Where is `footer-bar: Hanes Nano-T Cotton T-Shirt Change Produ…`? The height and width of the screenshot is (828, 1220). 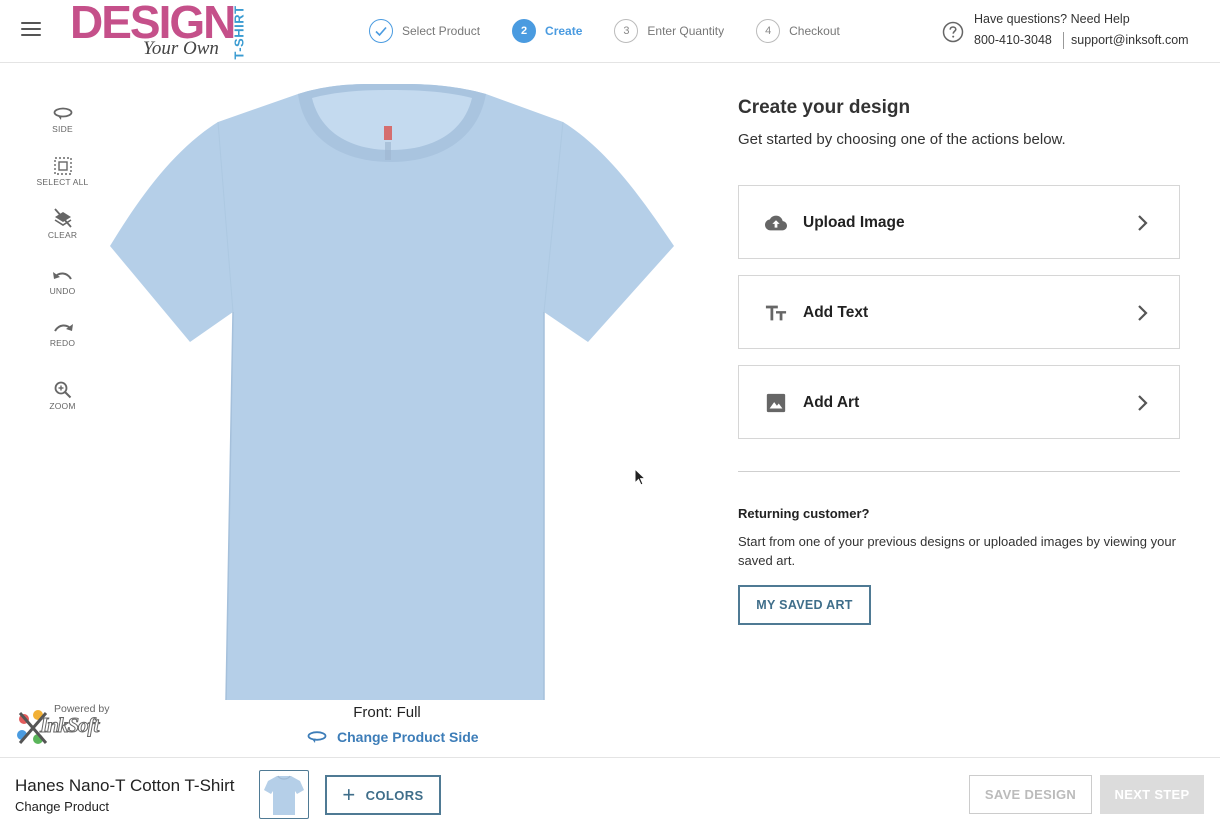 footer-bar: Hanes Nano-T Cotton T-Shirt Change Produ… is located at coordinates (610, 792).